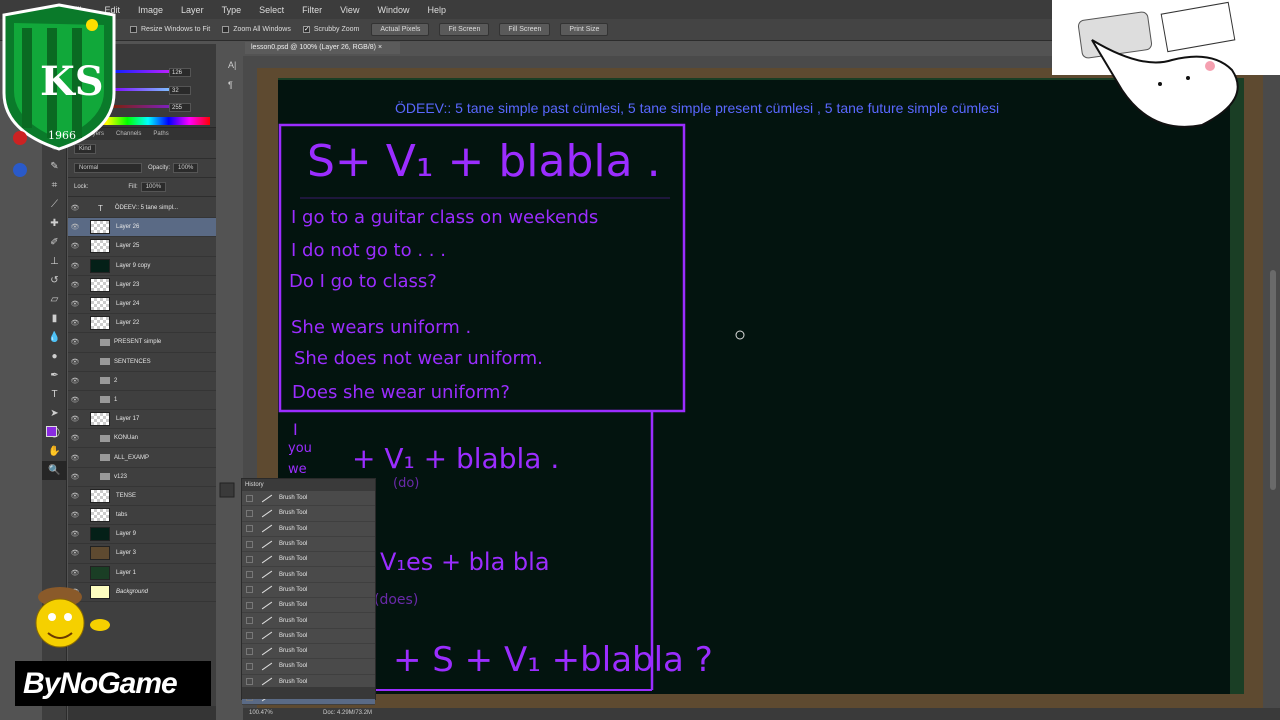 This screenshot has height=720, width=1280. What do you see at coordinates (348, 713) in the screenshot?
I see `doc-size: Doc: 4.29M/73.2M` at bounding box center [348, 713].